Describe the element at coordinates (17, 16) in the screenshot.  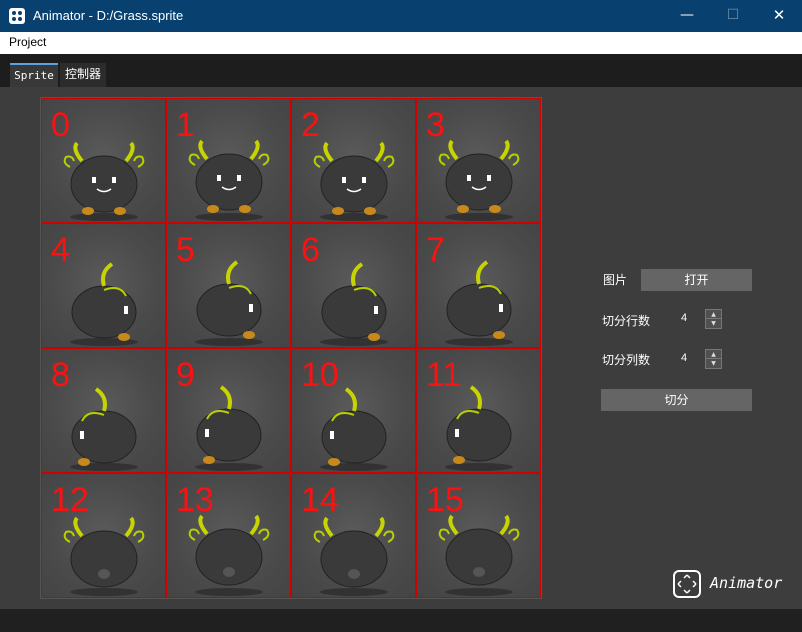
I see `app-icon` at that location.